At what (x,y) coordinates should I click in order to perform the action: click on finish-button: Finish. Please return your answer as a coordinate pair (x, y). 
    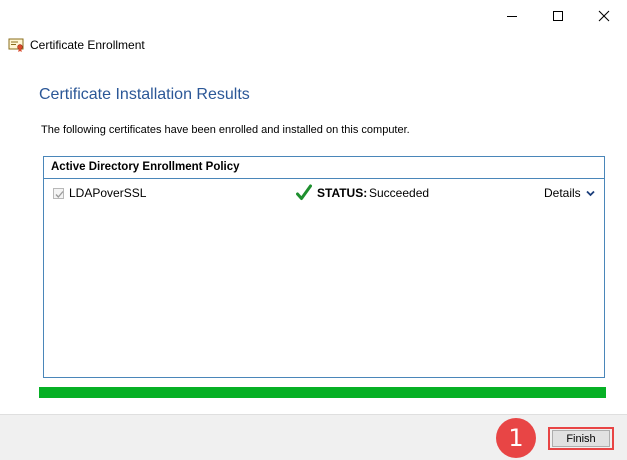
    Looking at the image, I should click on (581, 438).